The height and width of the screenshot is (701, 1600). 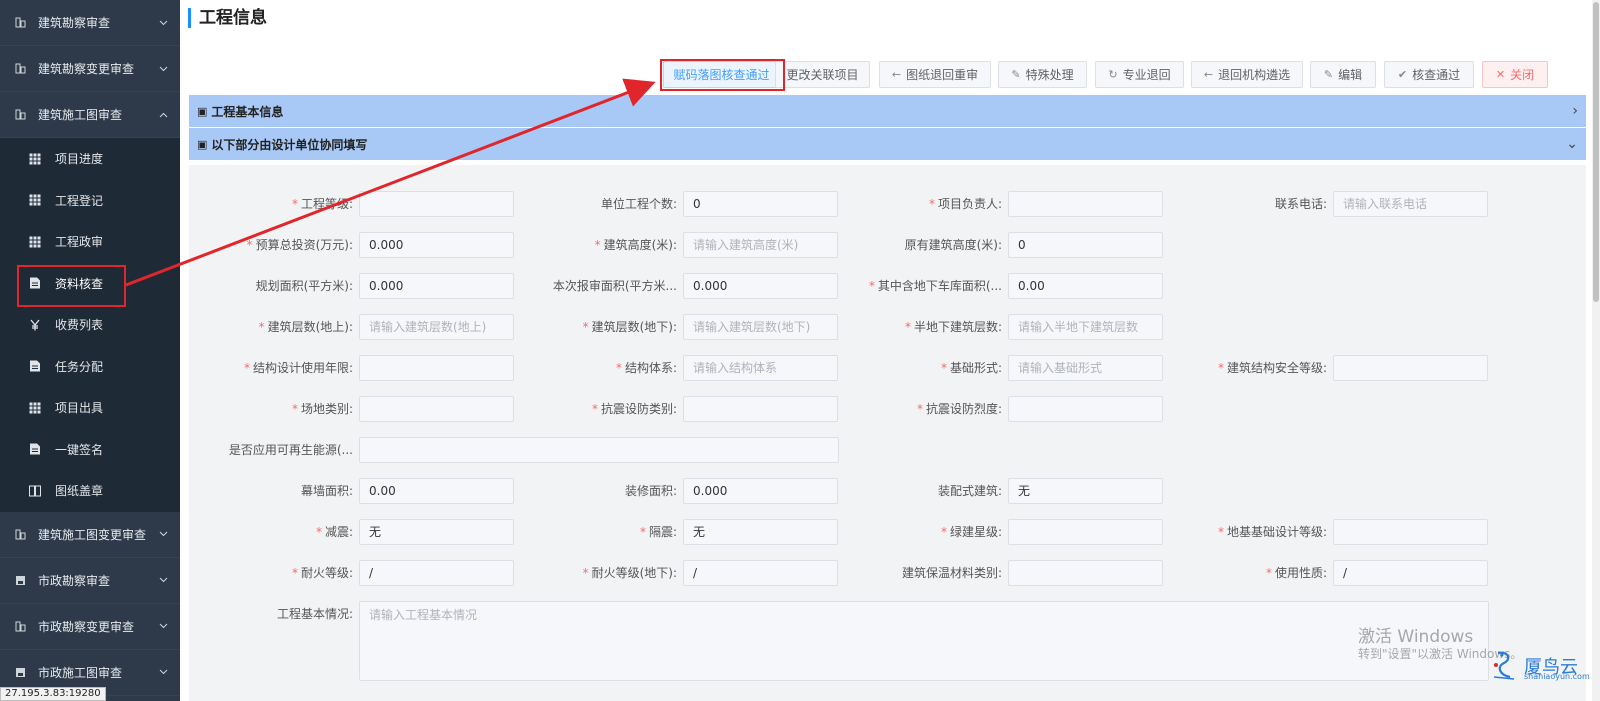 I want to click on toolbar-button: ✔ 核查通过, so click(x=1429, y=74).